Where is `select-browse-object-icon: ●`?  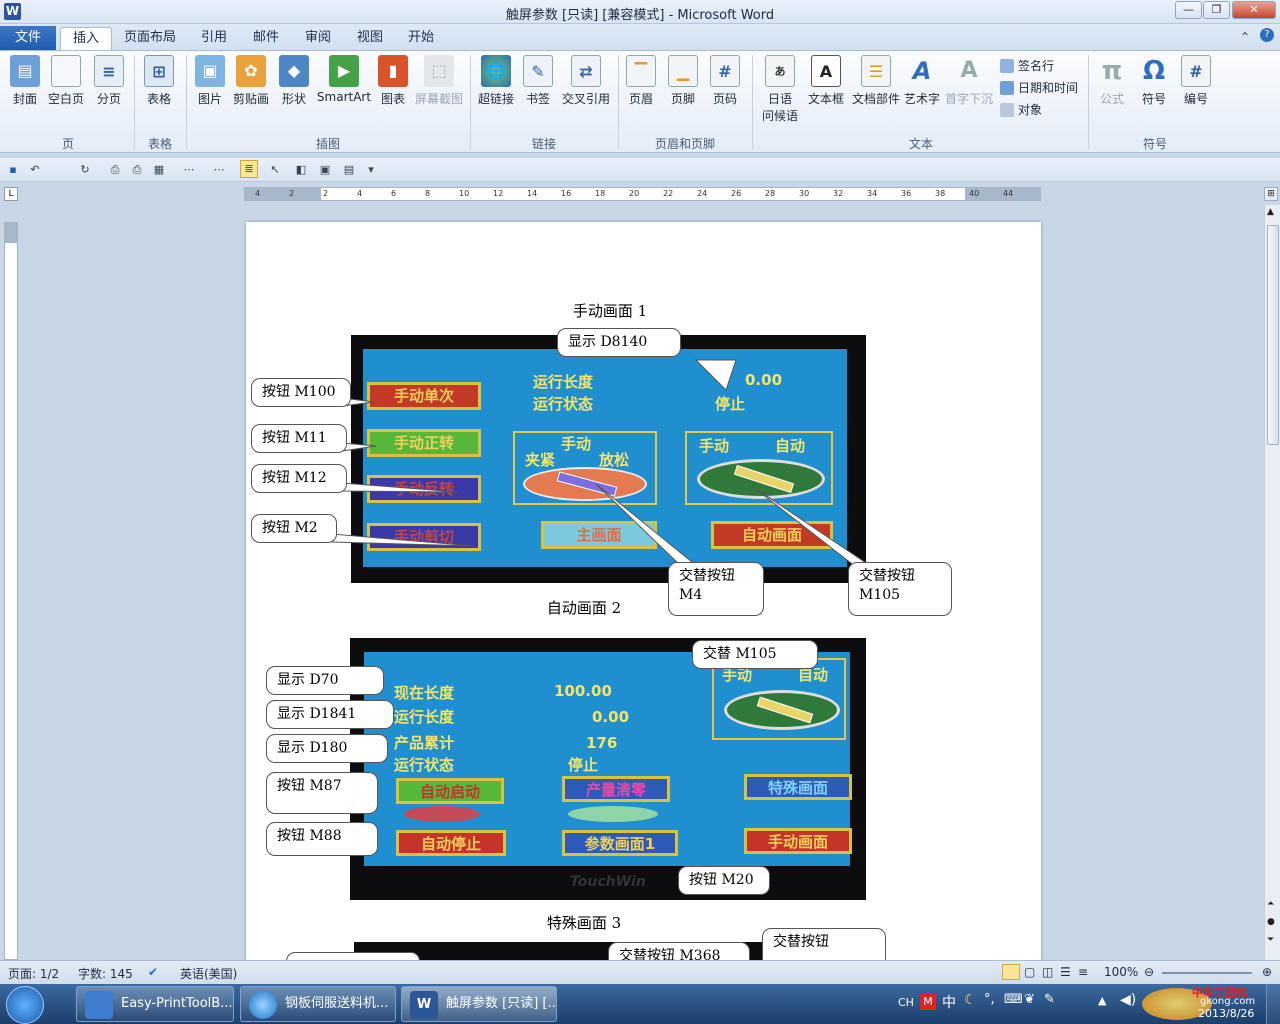 select-browse-object-icon: ● is located at coordinates (1271, 922).